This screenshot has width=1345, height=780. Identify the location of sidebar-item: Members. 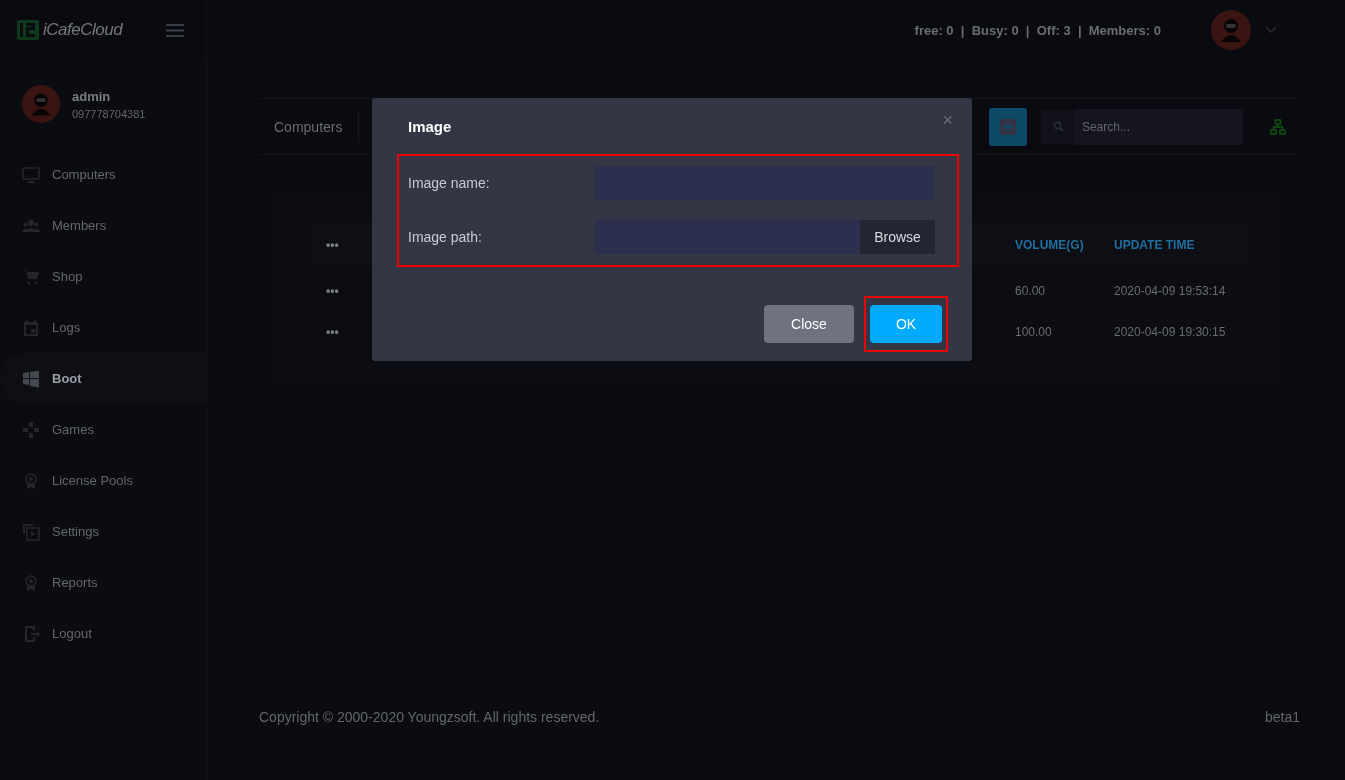
(103, 225).